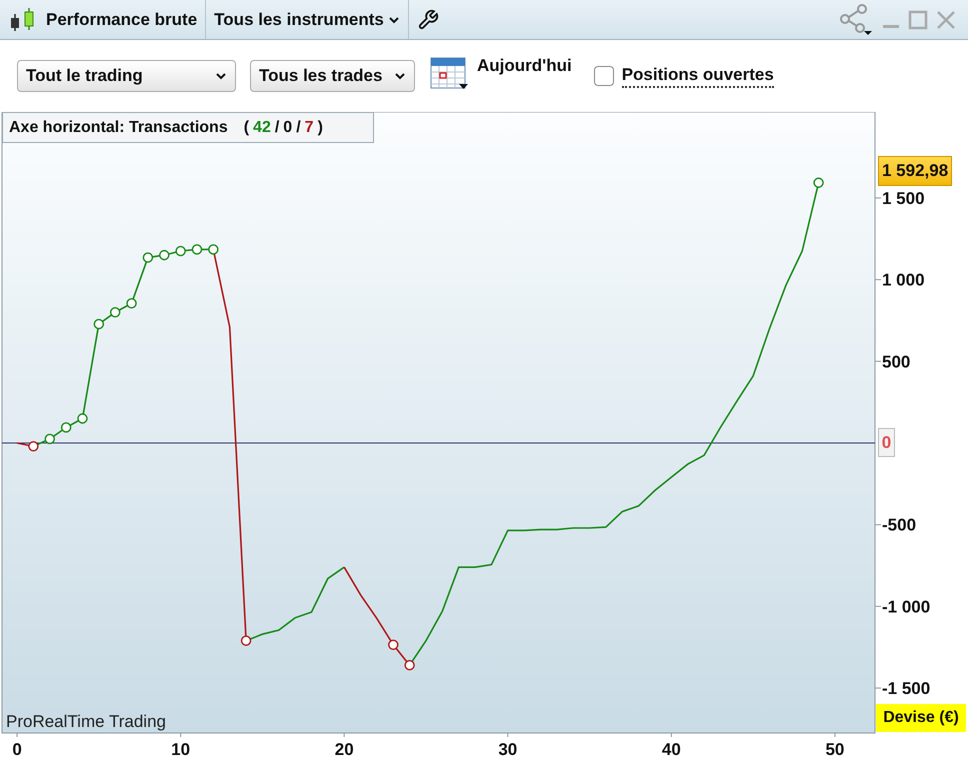 This screenshot has width=968, height=768. Describe the element at coordinates (903, 280) in the screenshot. I see `y-tick-label: 1 000` at that location.